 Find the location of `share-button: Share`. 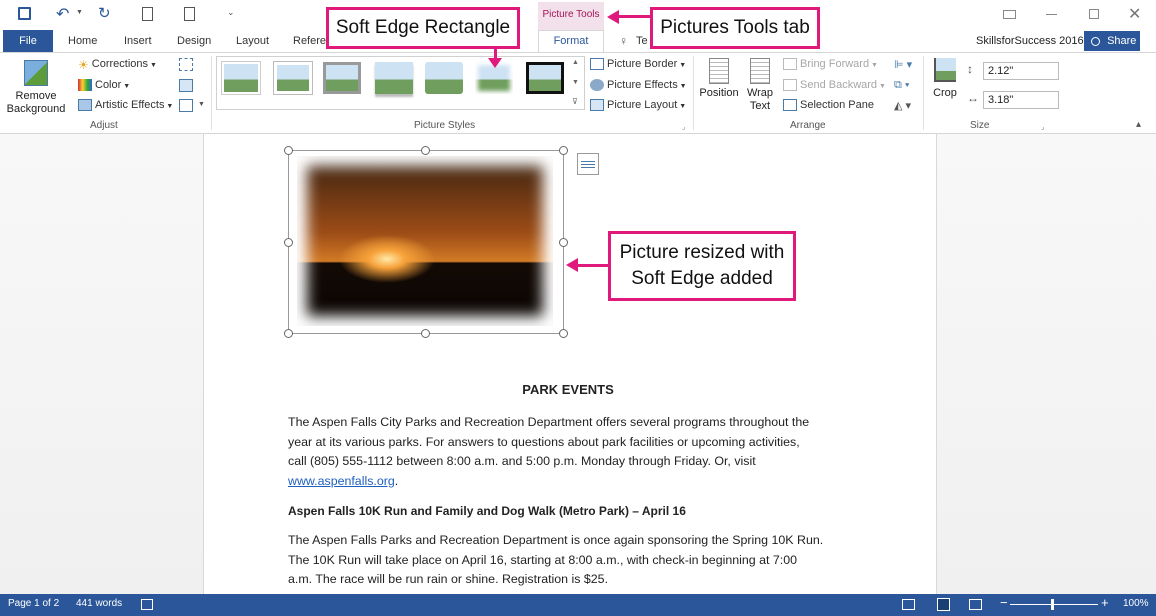

share-button: Share is located at coordinates (1112, 41).